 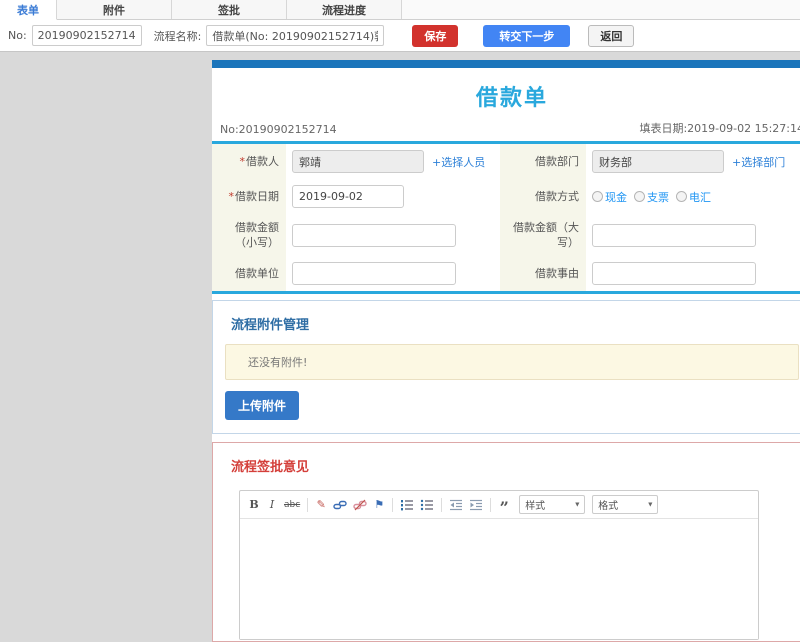 I want to click on wire-radio, so click(x=681, y=196).